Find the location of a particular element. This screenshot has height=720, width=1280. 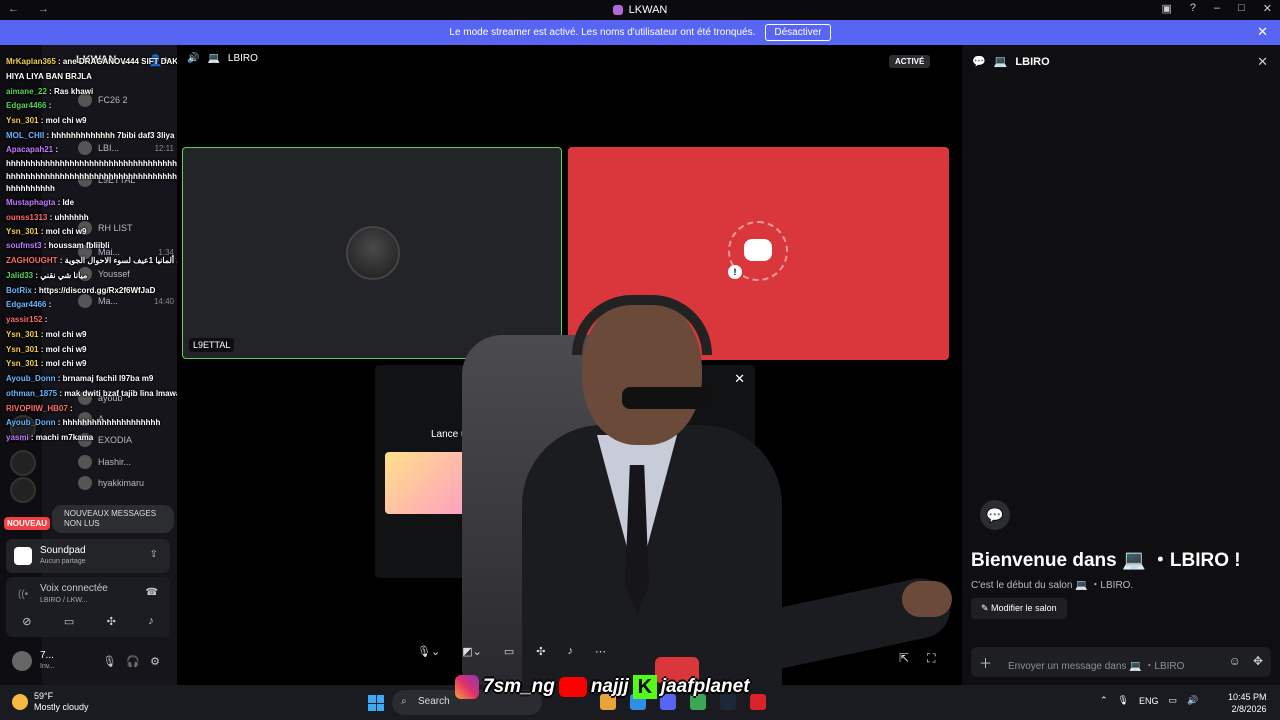

socials-overlay: 7sm_ng najjj K jaafplanet is located at coordinates (602, 687).